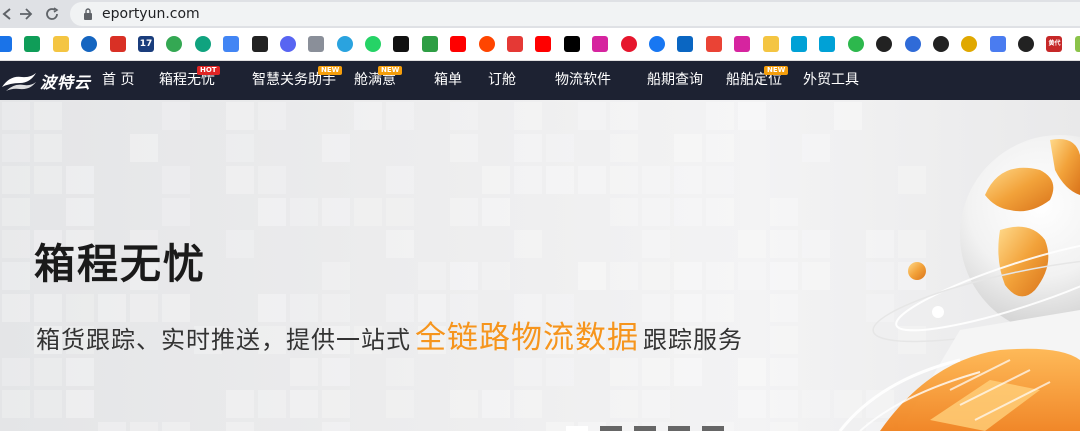  Describe the element at coordinates (458, 44) in the screenshot. I see `youtube-icon` at that location.